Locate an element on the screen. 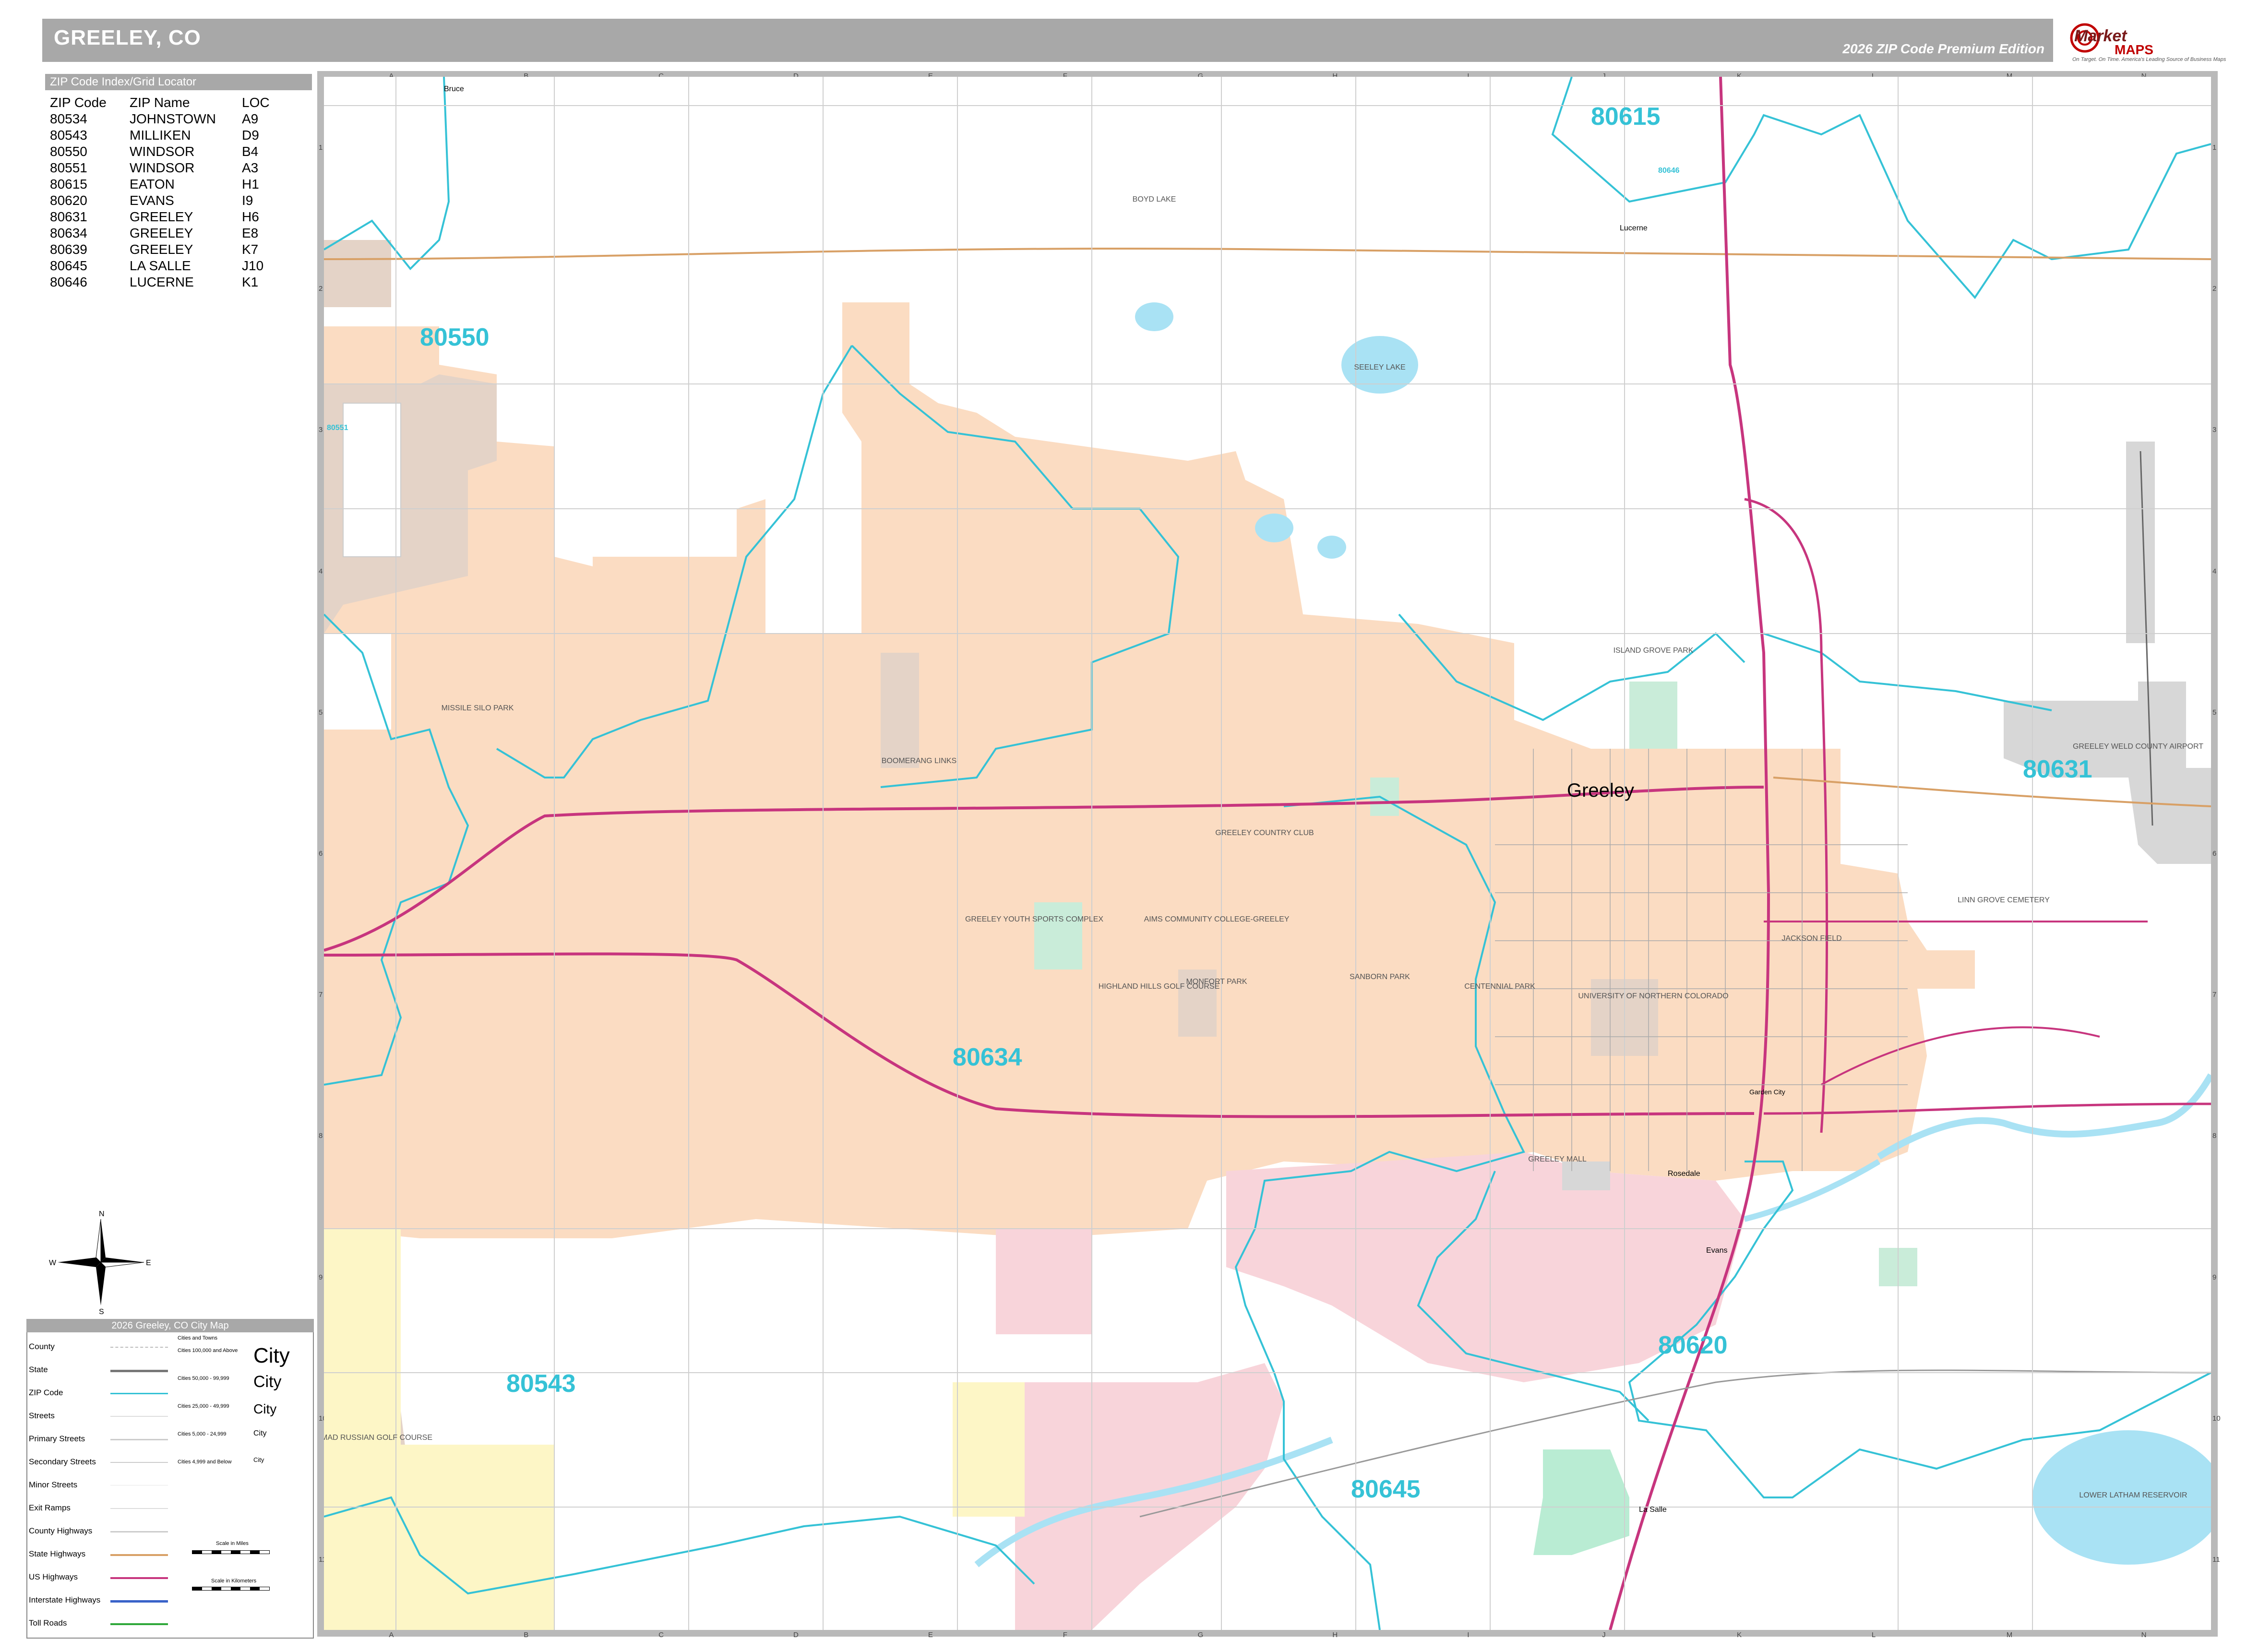  legend-title: 2026 Greeley, CO City Map is located at coordinates (170, 1325).